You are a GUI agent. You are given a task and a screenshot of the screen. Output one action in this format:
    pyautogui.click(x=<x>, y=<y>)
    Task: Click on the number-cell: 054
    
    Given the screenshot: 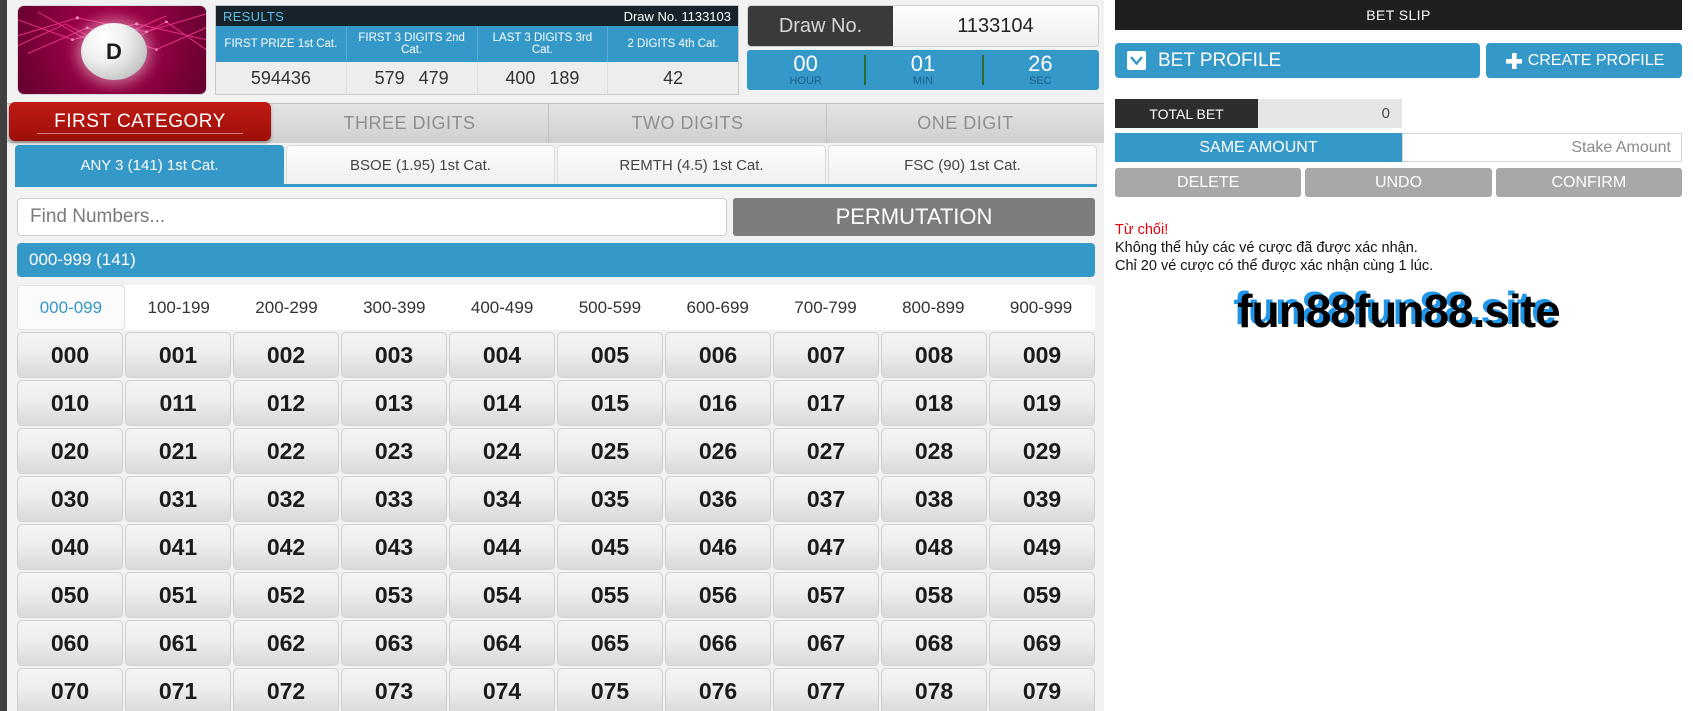 What is the action you would take?
    pyautogui.click(x=502, y=595)
    